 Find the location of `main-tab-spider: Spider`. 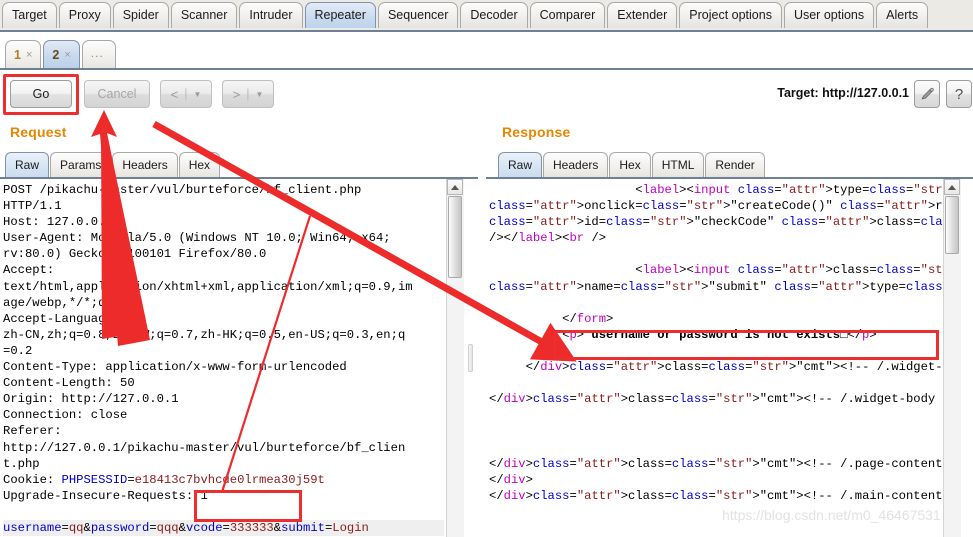

main-tab-spider: Spider is located at coordinates (140, 15).